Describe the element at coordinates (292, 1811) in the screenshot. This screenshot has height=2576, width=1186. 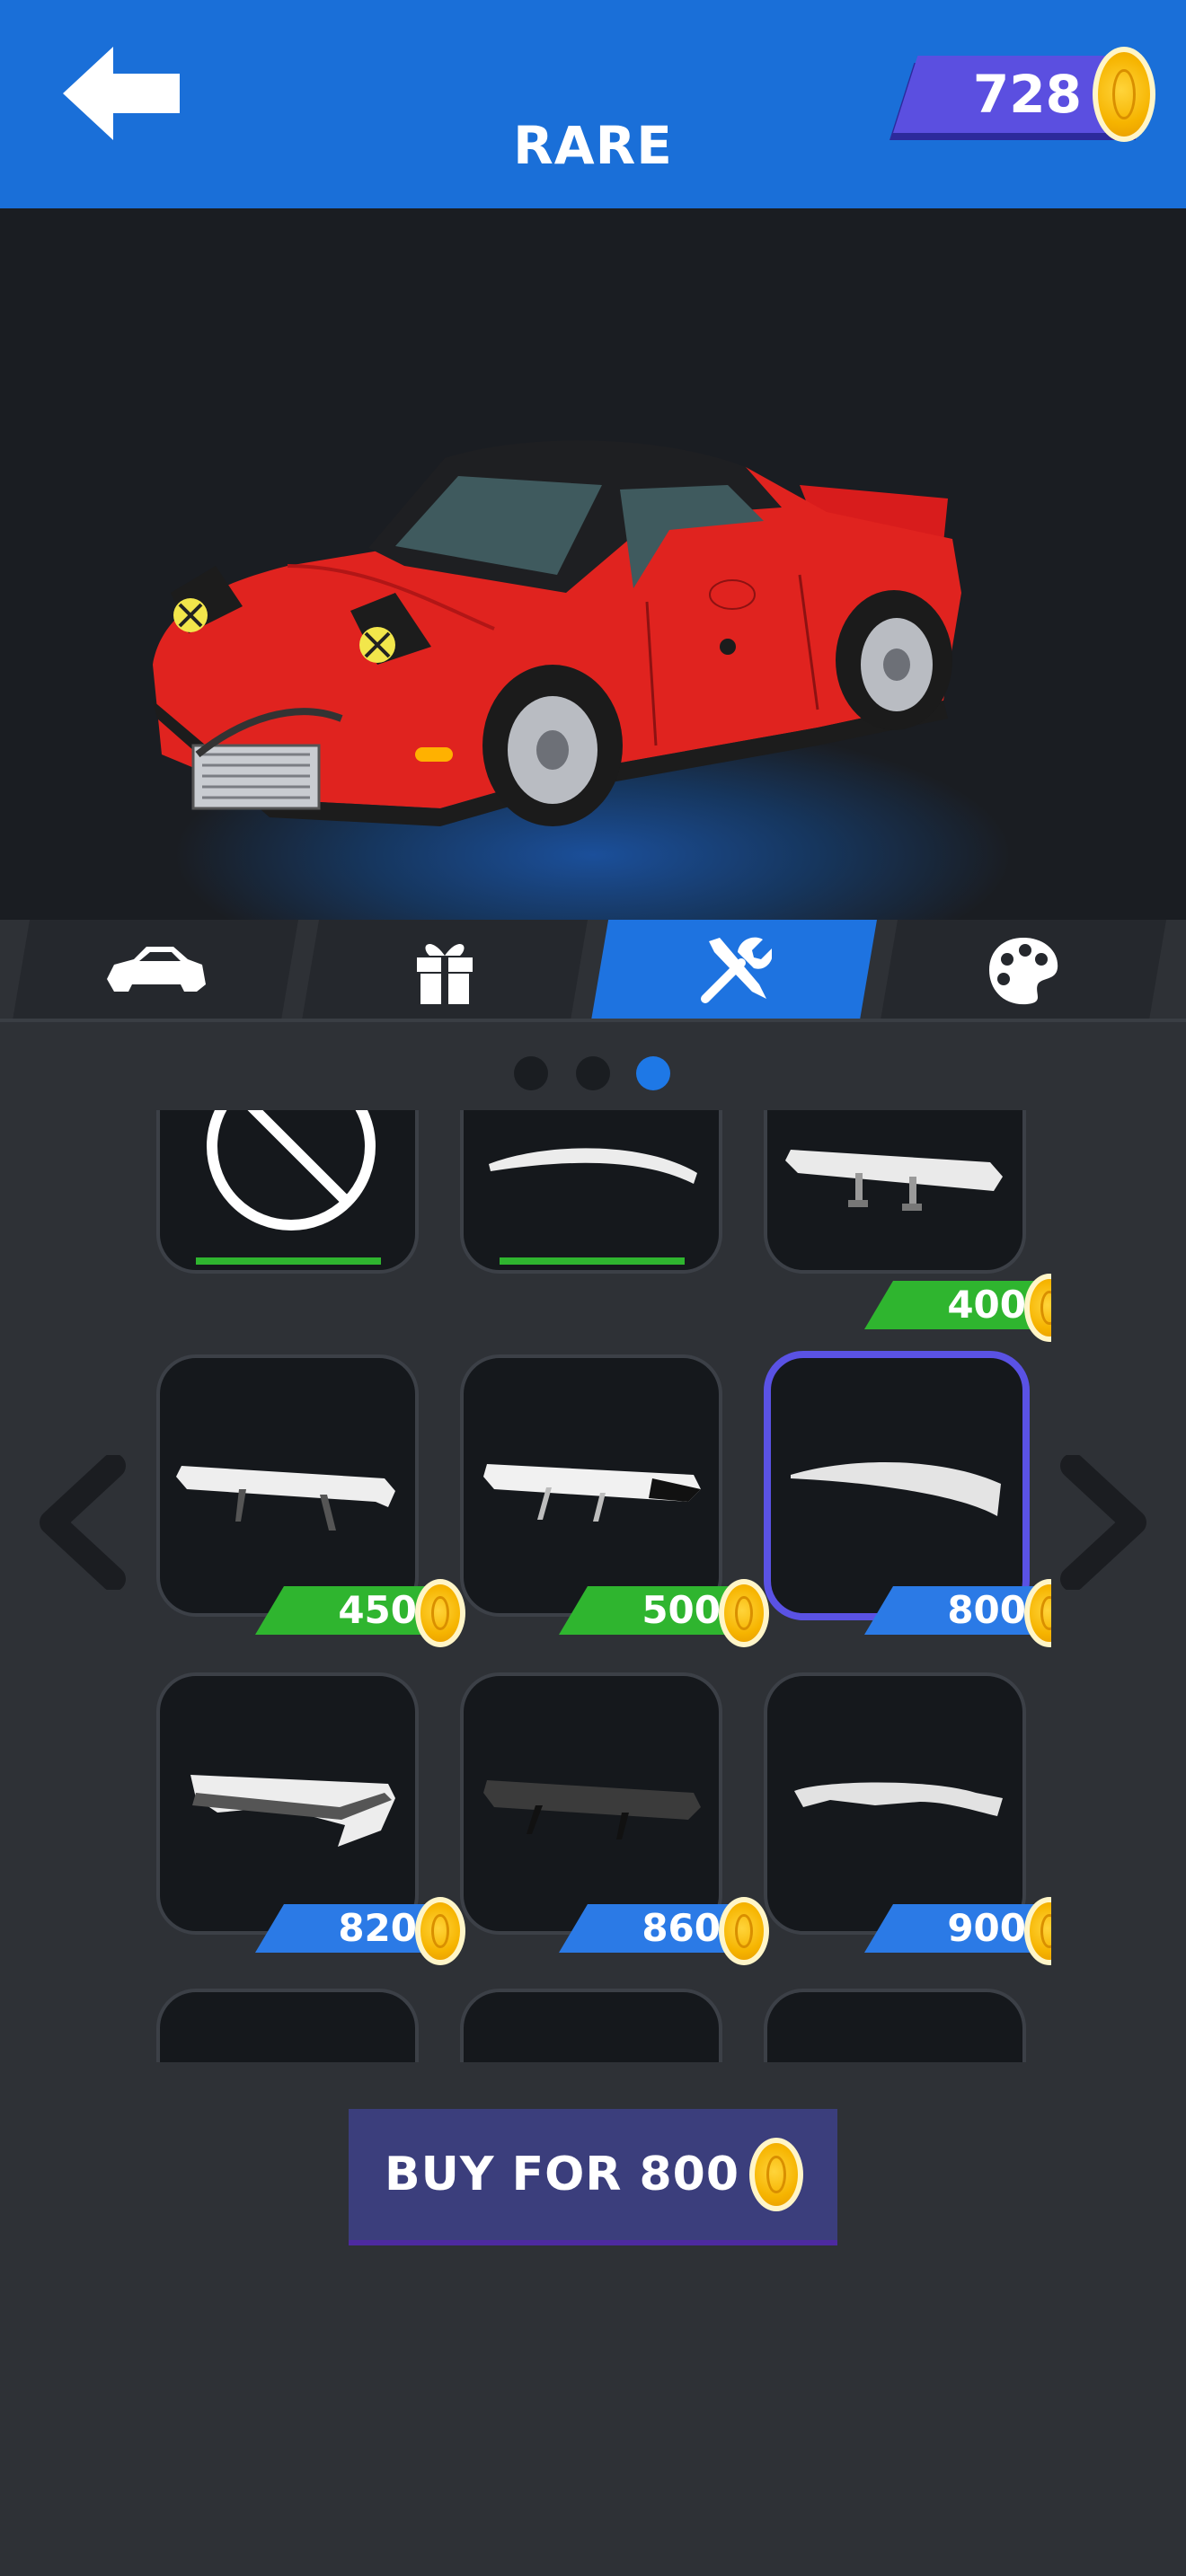
I see `double-wing-icon` at that location.